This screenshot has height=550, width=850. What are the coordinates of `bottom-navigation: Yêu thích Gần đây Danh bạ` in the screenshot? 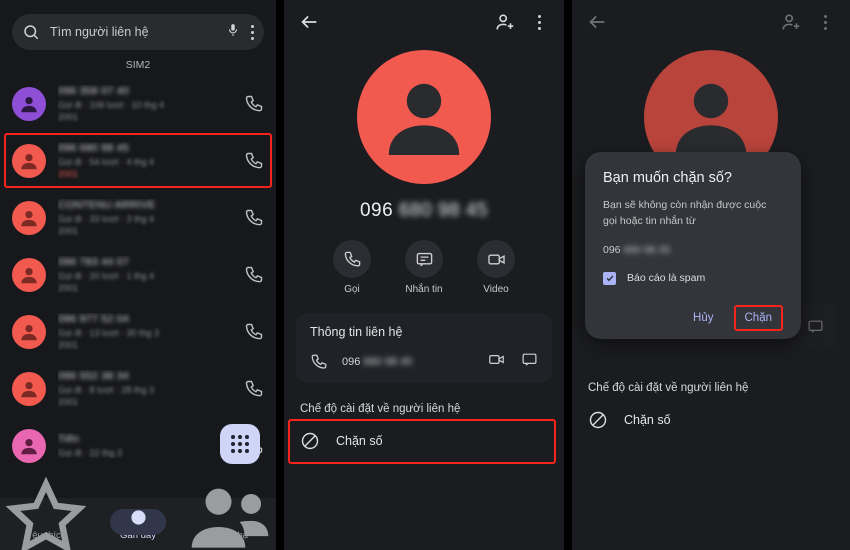 It's located at (138, 513).